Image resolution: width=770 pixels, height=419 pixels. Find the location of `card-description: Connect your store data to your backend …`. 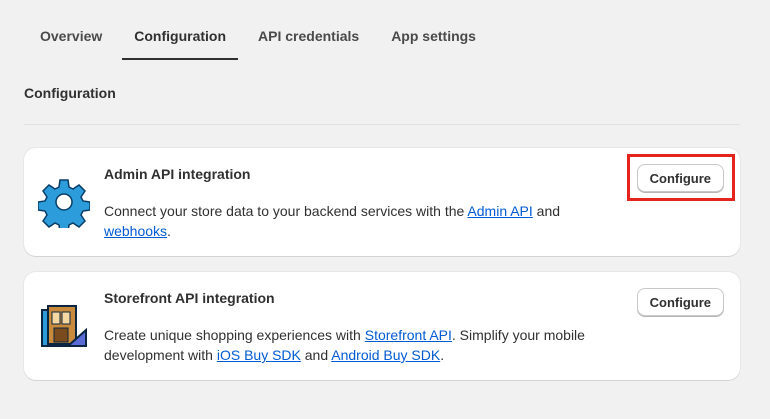

card-description: Connect your store data to your backend … is located at coordinates (354, 221).